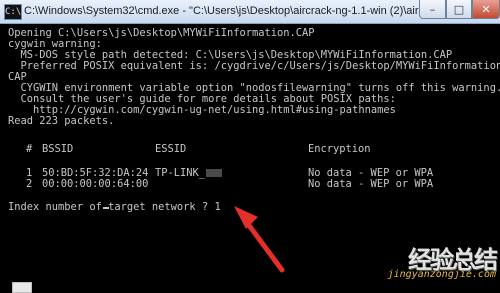 This screenshot has height=293, width=500. What do you see at coordinates (22, 287) in the screenshot?
I see `scroll-corner` at bounding box center [22, 287].